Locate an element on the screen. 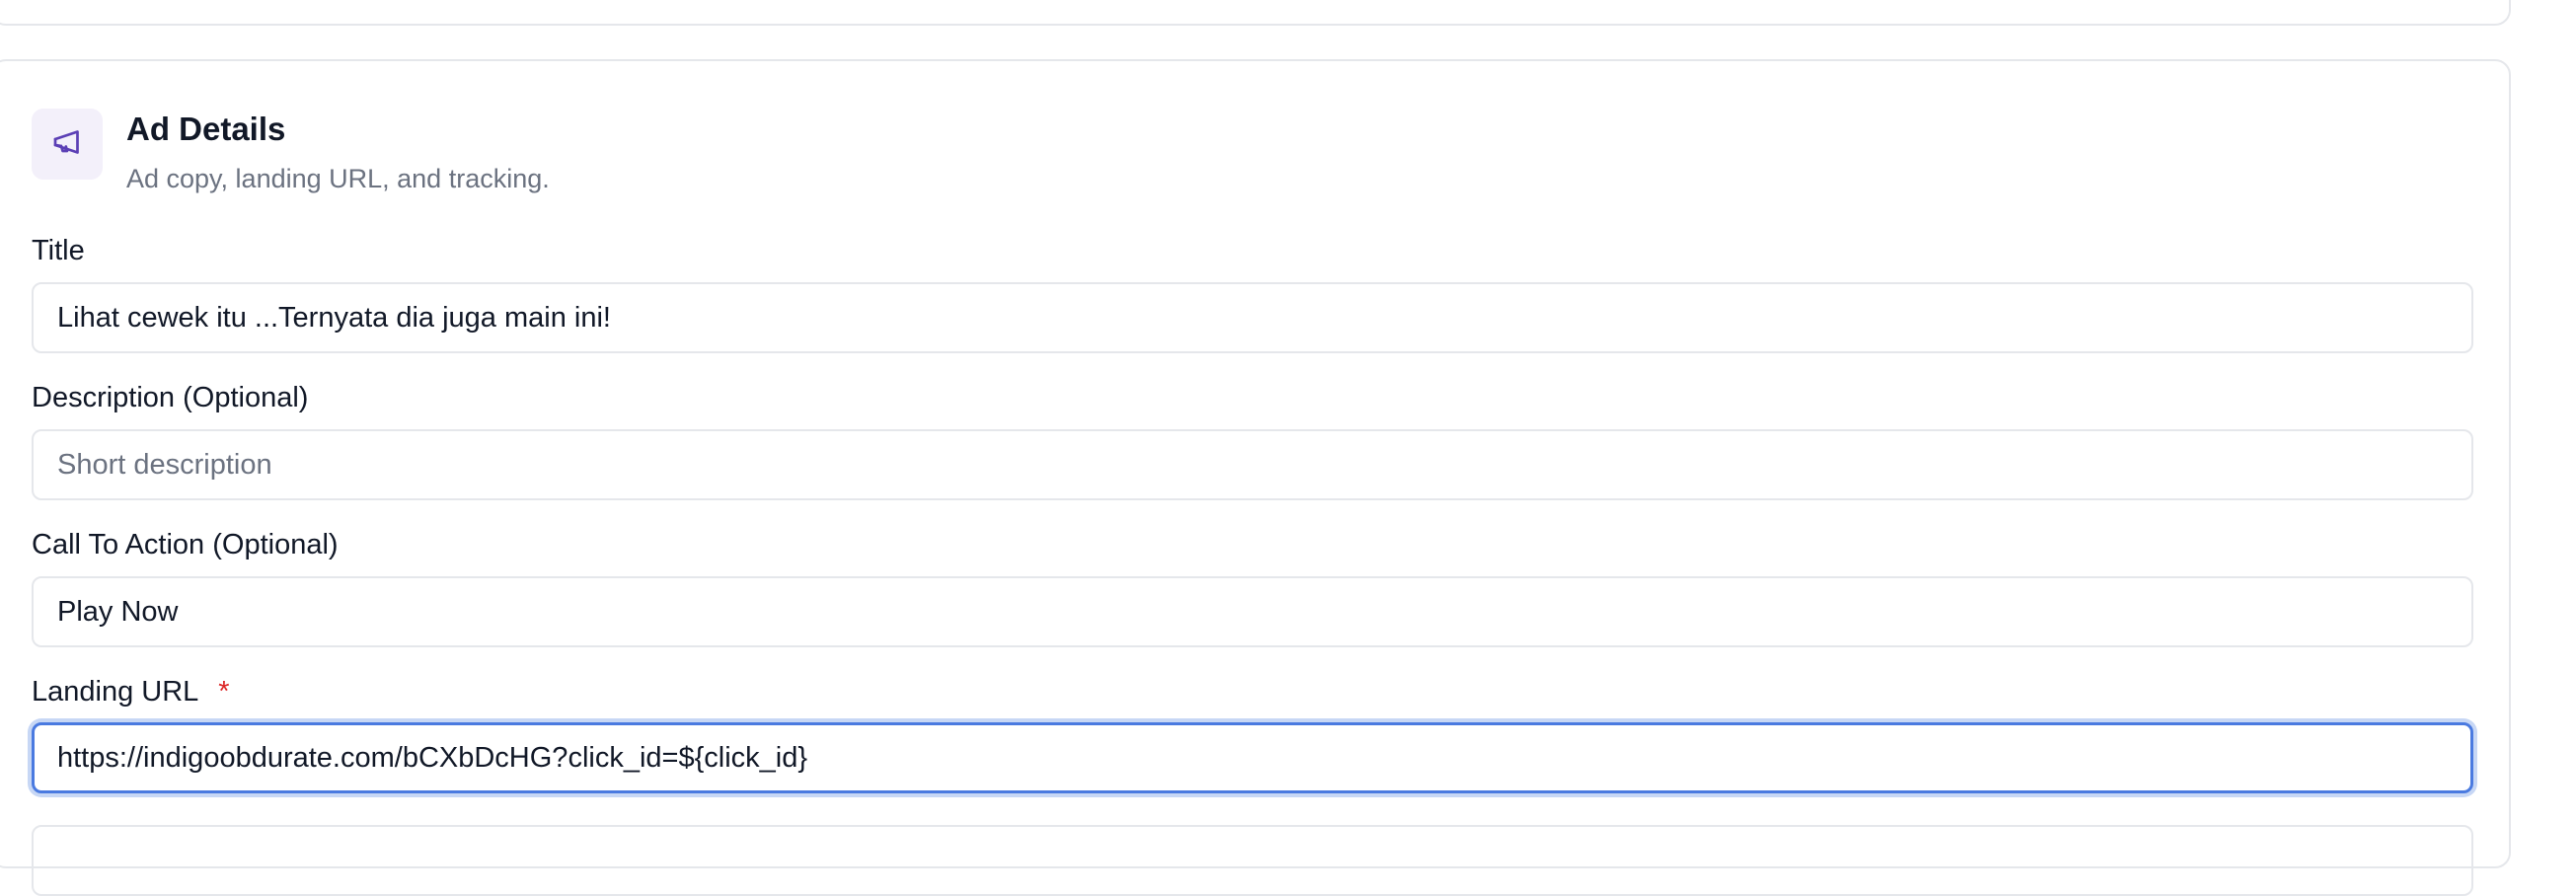 The image size is (2576, 896). section-icon-container is located at coordinates (67, 144).